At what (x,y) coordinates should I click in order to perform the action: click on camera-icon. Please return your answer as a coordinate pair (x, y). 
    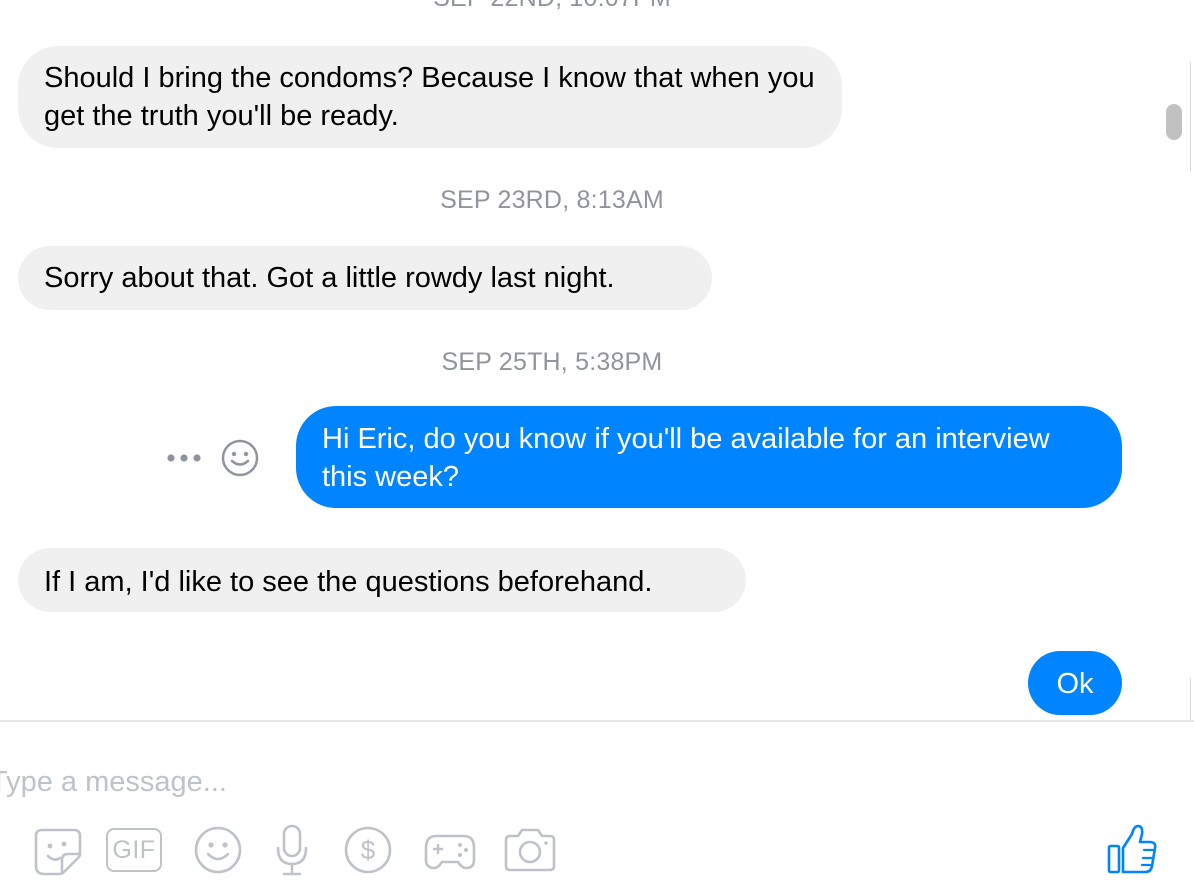
    Looking at the image, I should click on (530, 856).